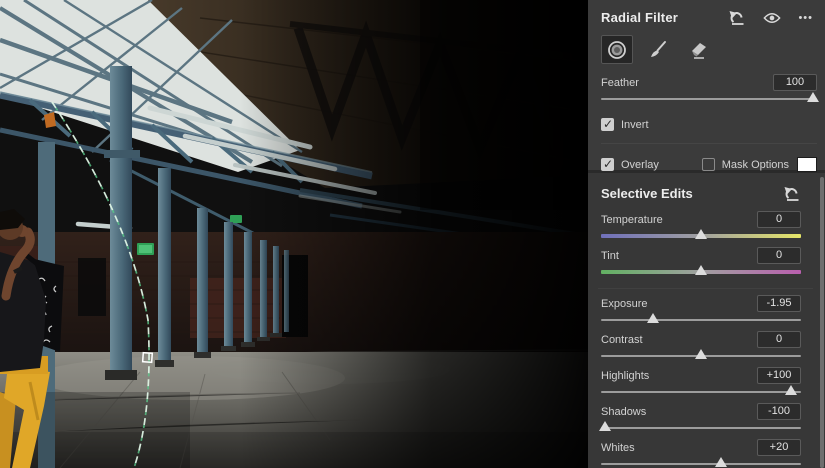 This screenshot has height=468, width=825. I want to click on radial-gradient-tool, so click(617, 49).